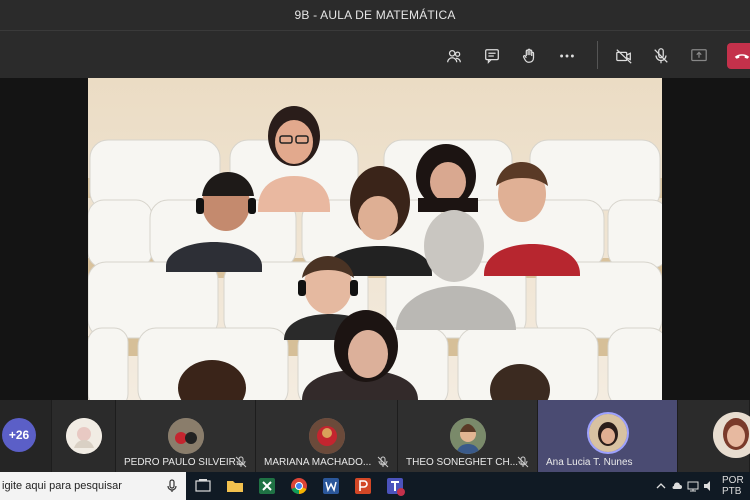 Image resolution: width=750 pixels, height=500 pixels. I want to click on microphone-icon, so click(172, 486).